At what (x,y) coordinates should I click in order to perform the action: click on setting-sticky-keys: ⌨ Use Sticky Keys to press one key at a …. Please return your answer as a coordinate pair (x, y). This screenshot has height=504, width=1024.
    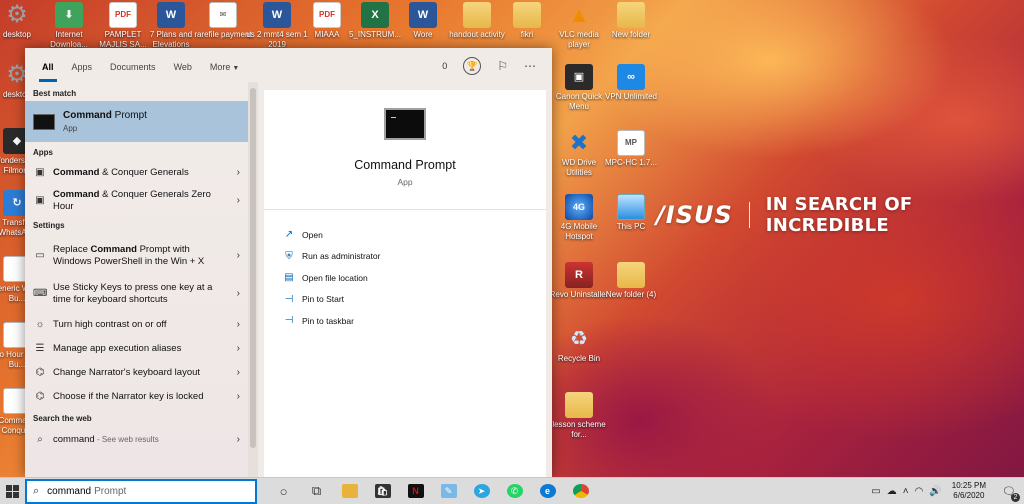
    Looking at the image, I should click on (136, 294).